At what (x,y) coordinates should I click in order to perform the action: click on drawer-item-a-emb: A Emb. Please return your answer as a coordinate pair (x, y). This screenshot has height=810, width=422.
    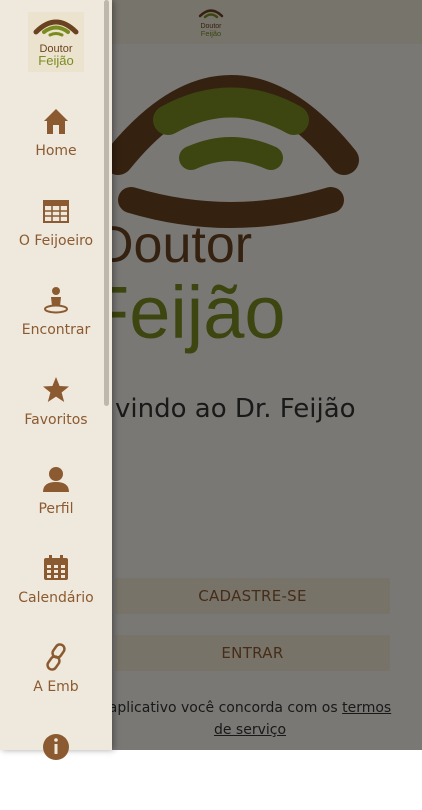
    Looking at the image, I should click on (56, 680).